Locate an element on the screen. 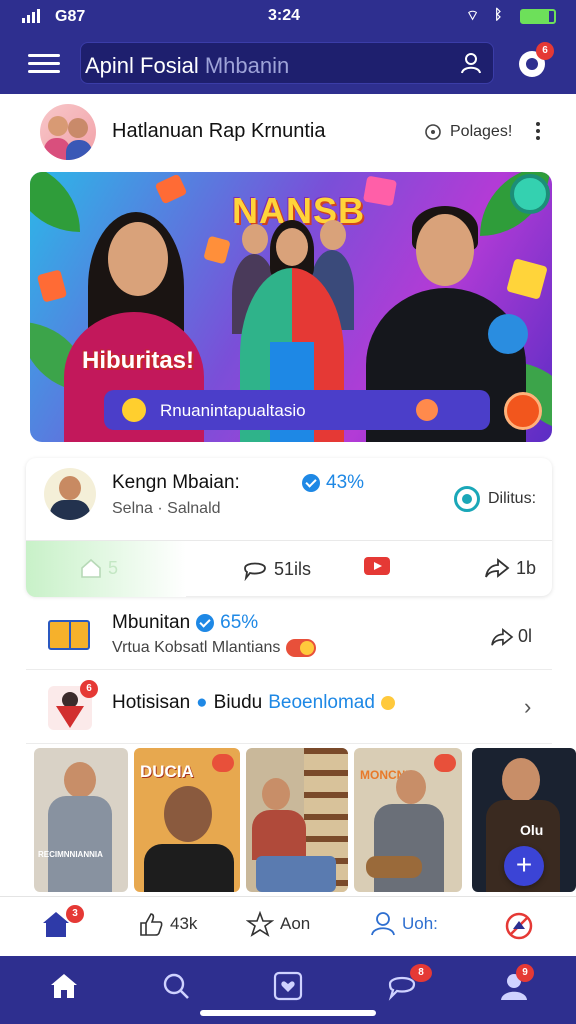  pages-button: Polages! is located at coordinates (468, 132).